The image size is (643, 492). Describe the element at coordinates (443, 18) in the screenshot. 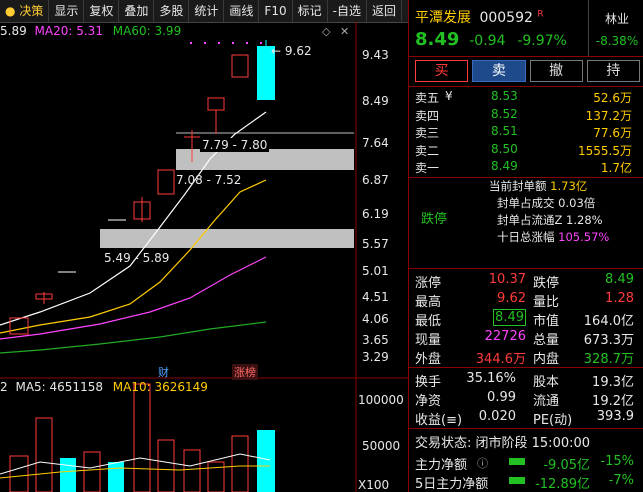

I see `stock-name: 平潭发展` at that location.